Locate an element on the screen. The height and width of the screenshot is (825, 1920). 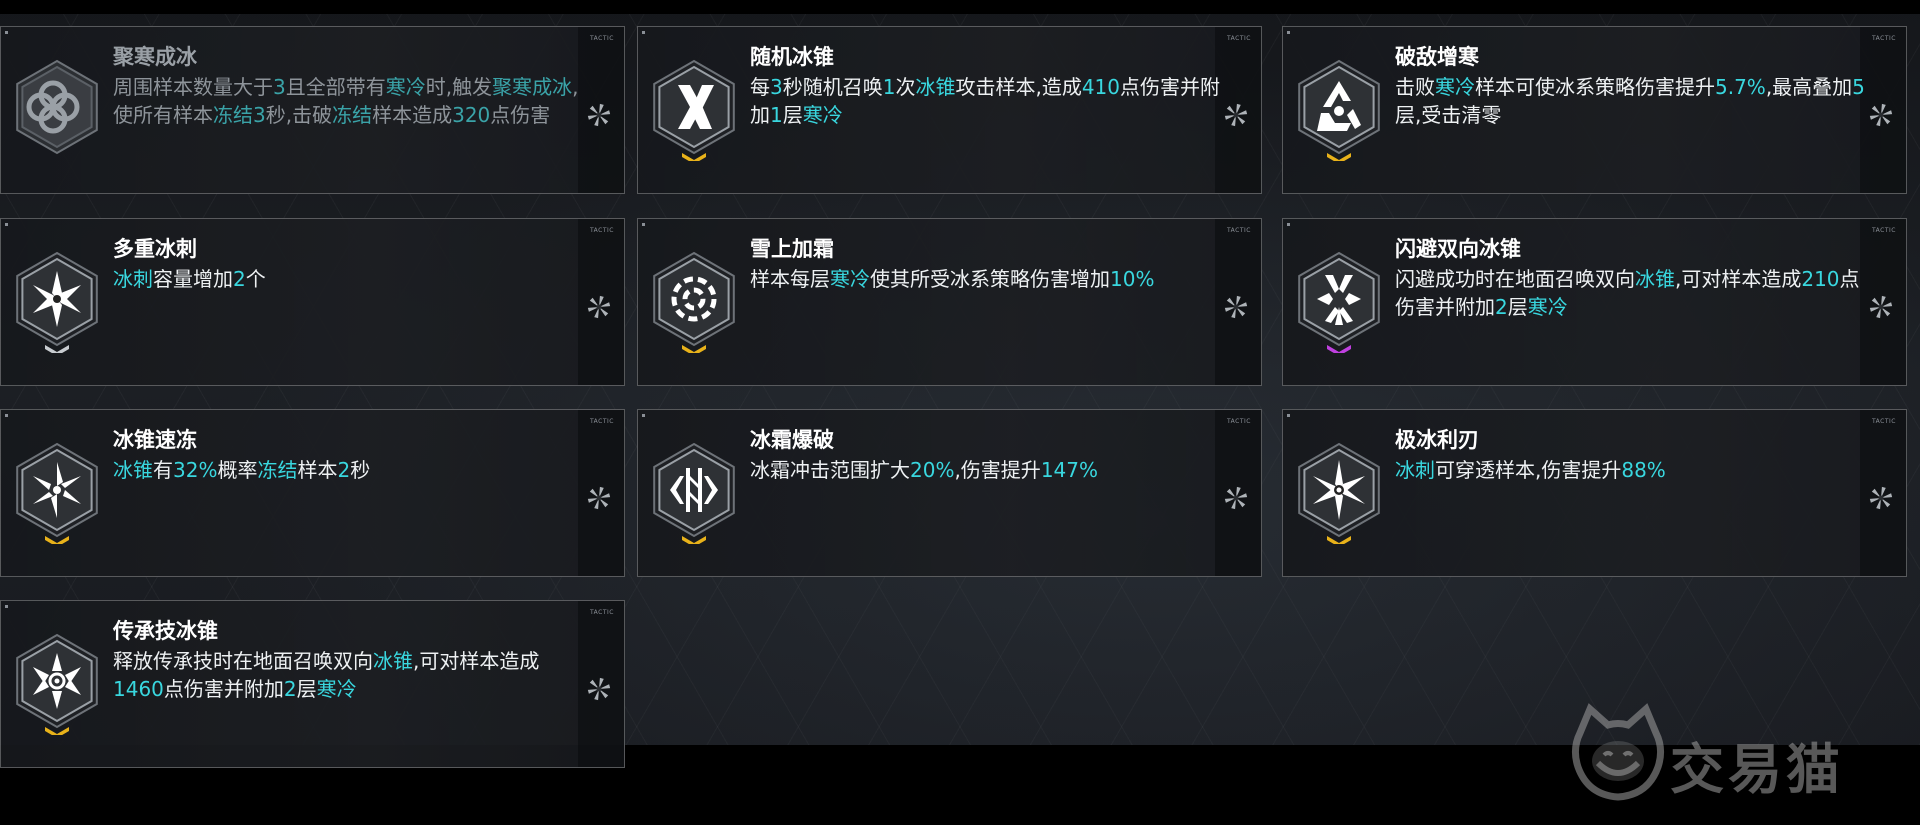
tactic-card: TACTIC 极冰利刃冰刺可穿透样本,伤害提升88% is located at coordinates (1594, 493).